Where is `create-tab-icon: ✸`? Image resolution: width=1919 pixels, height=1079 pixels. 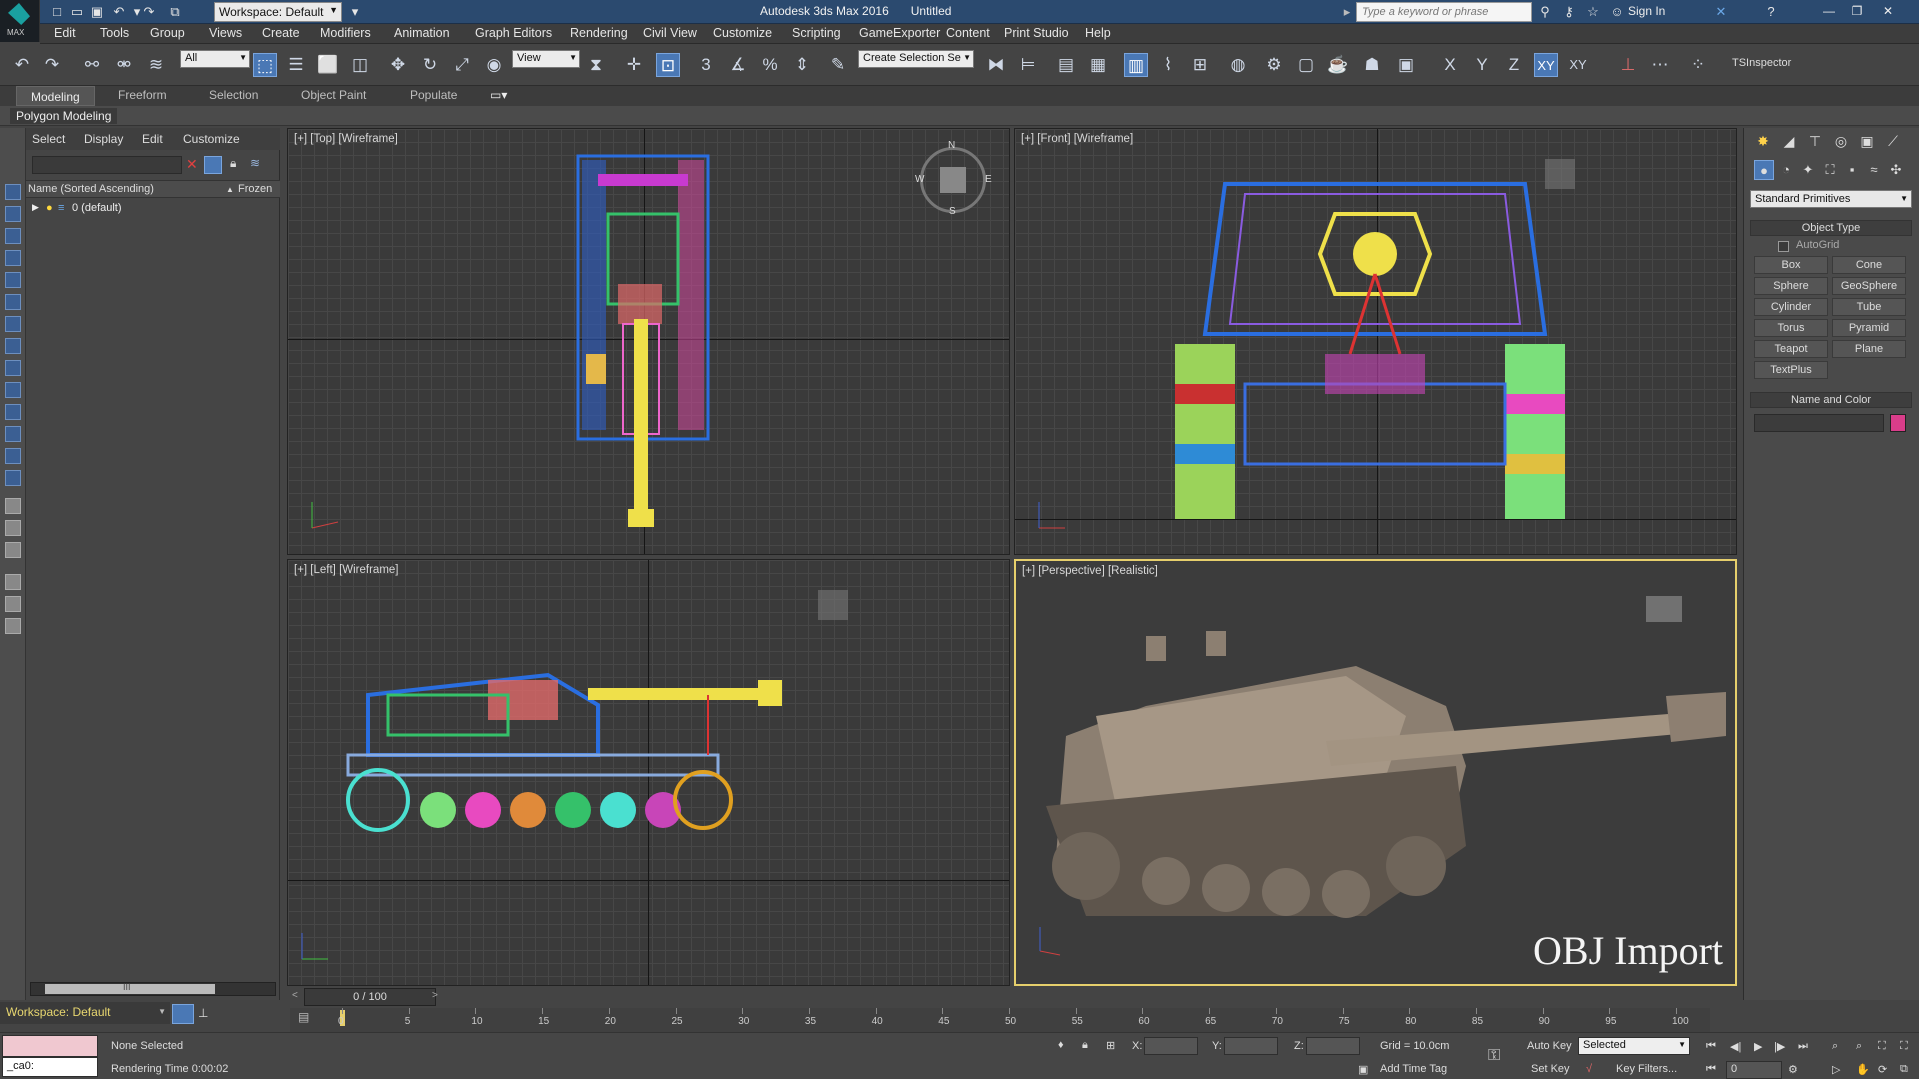
create-tab-icon: ✸ is located at coordinates (1763, 141).